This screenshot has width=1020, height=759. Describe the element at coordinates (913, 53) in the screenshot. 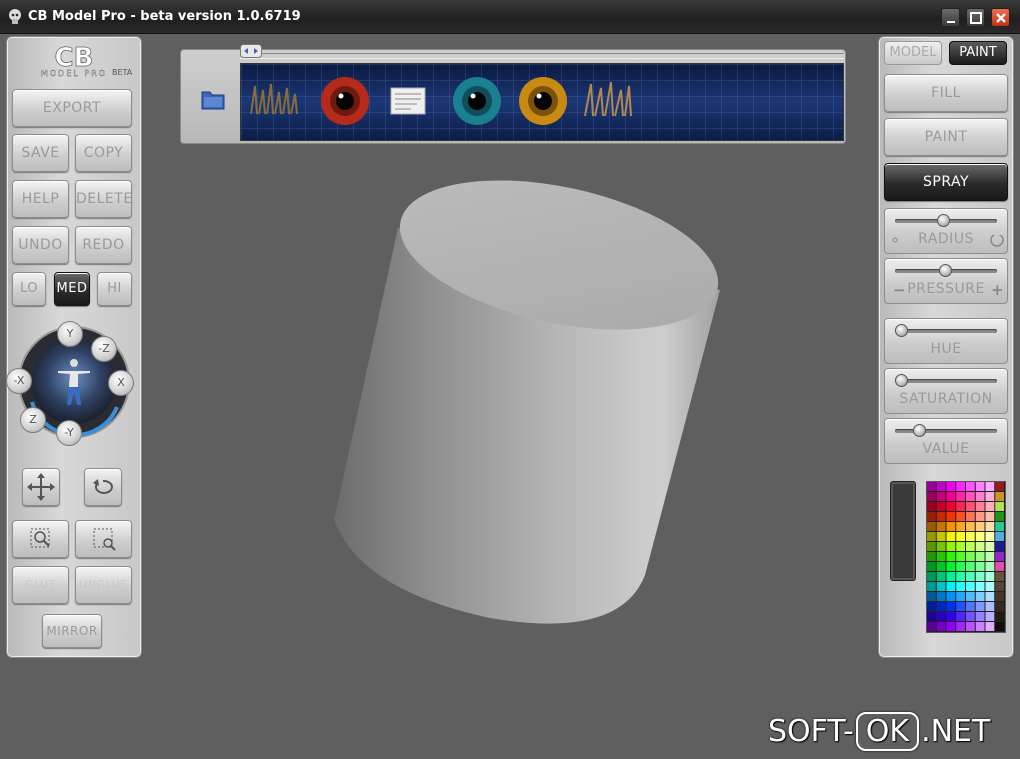

I see `tab-model: MODEL` at that location.